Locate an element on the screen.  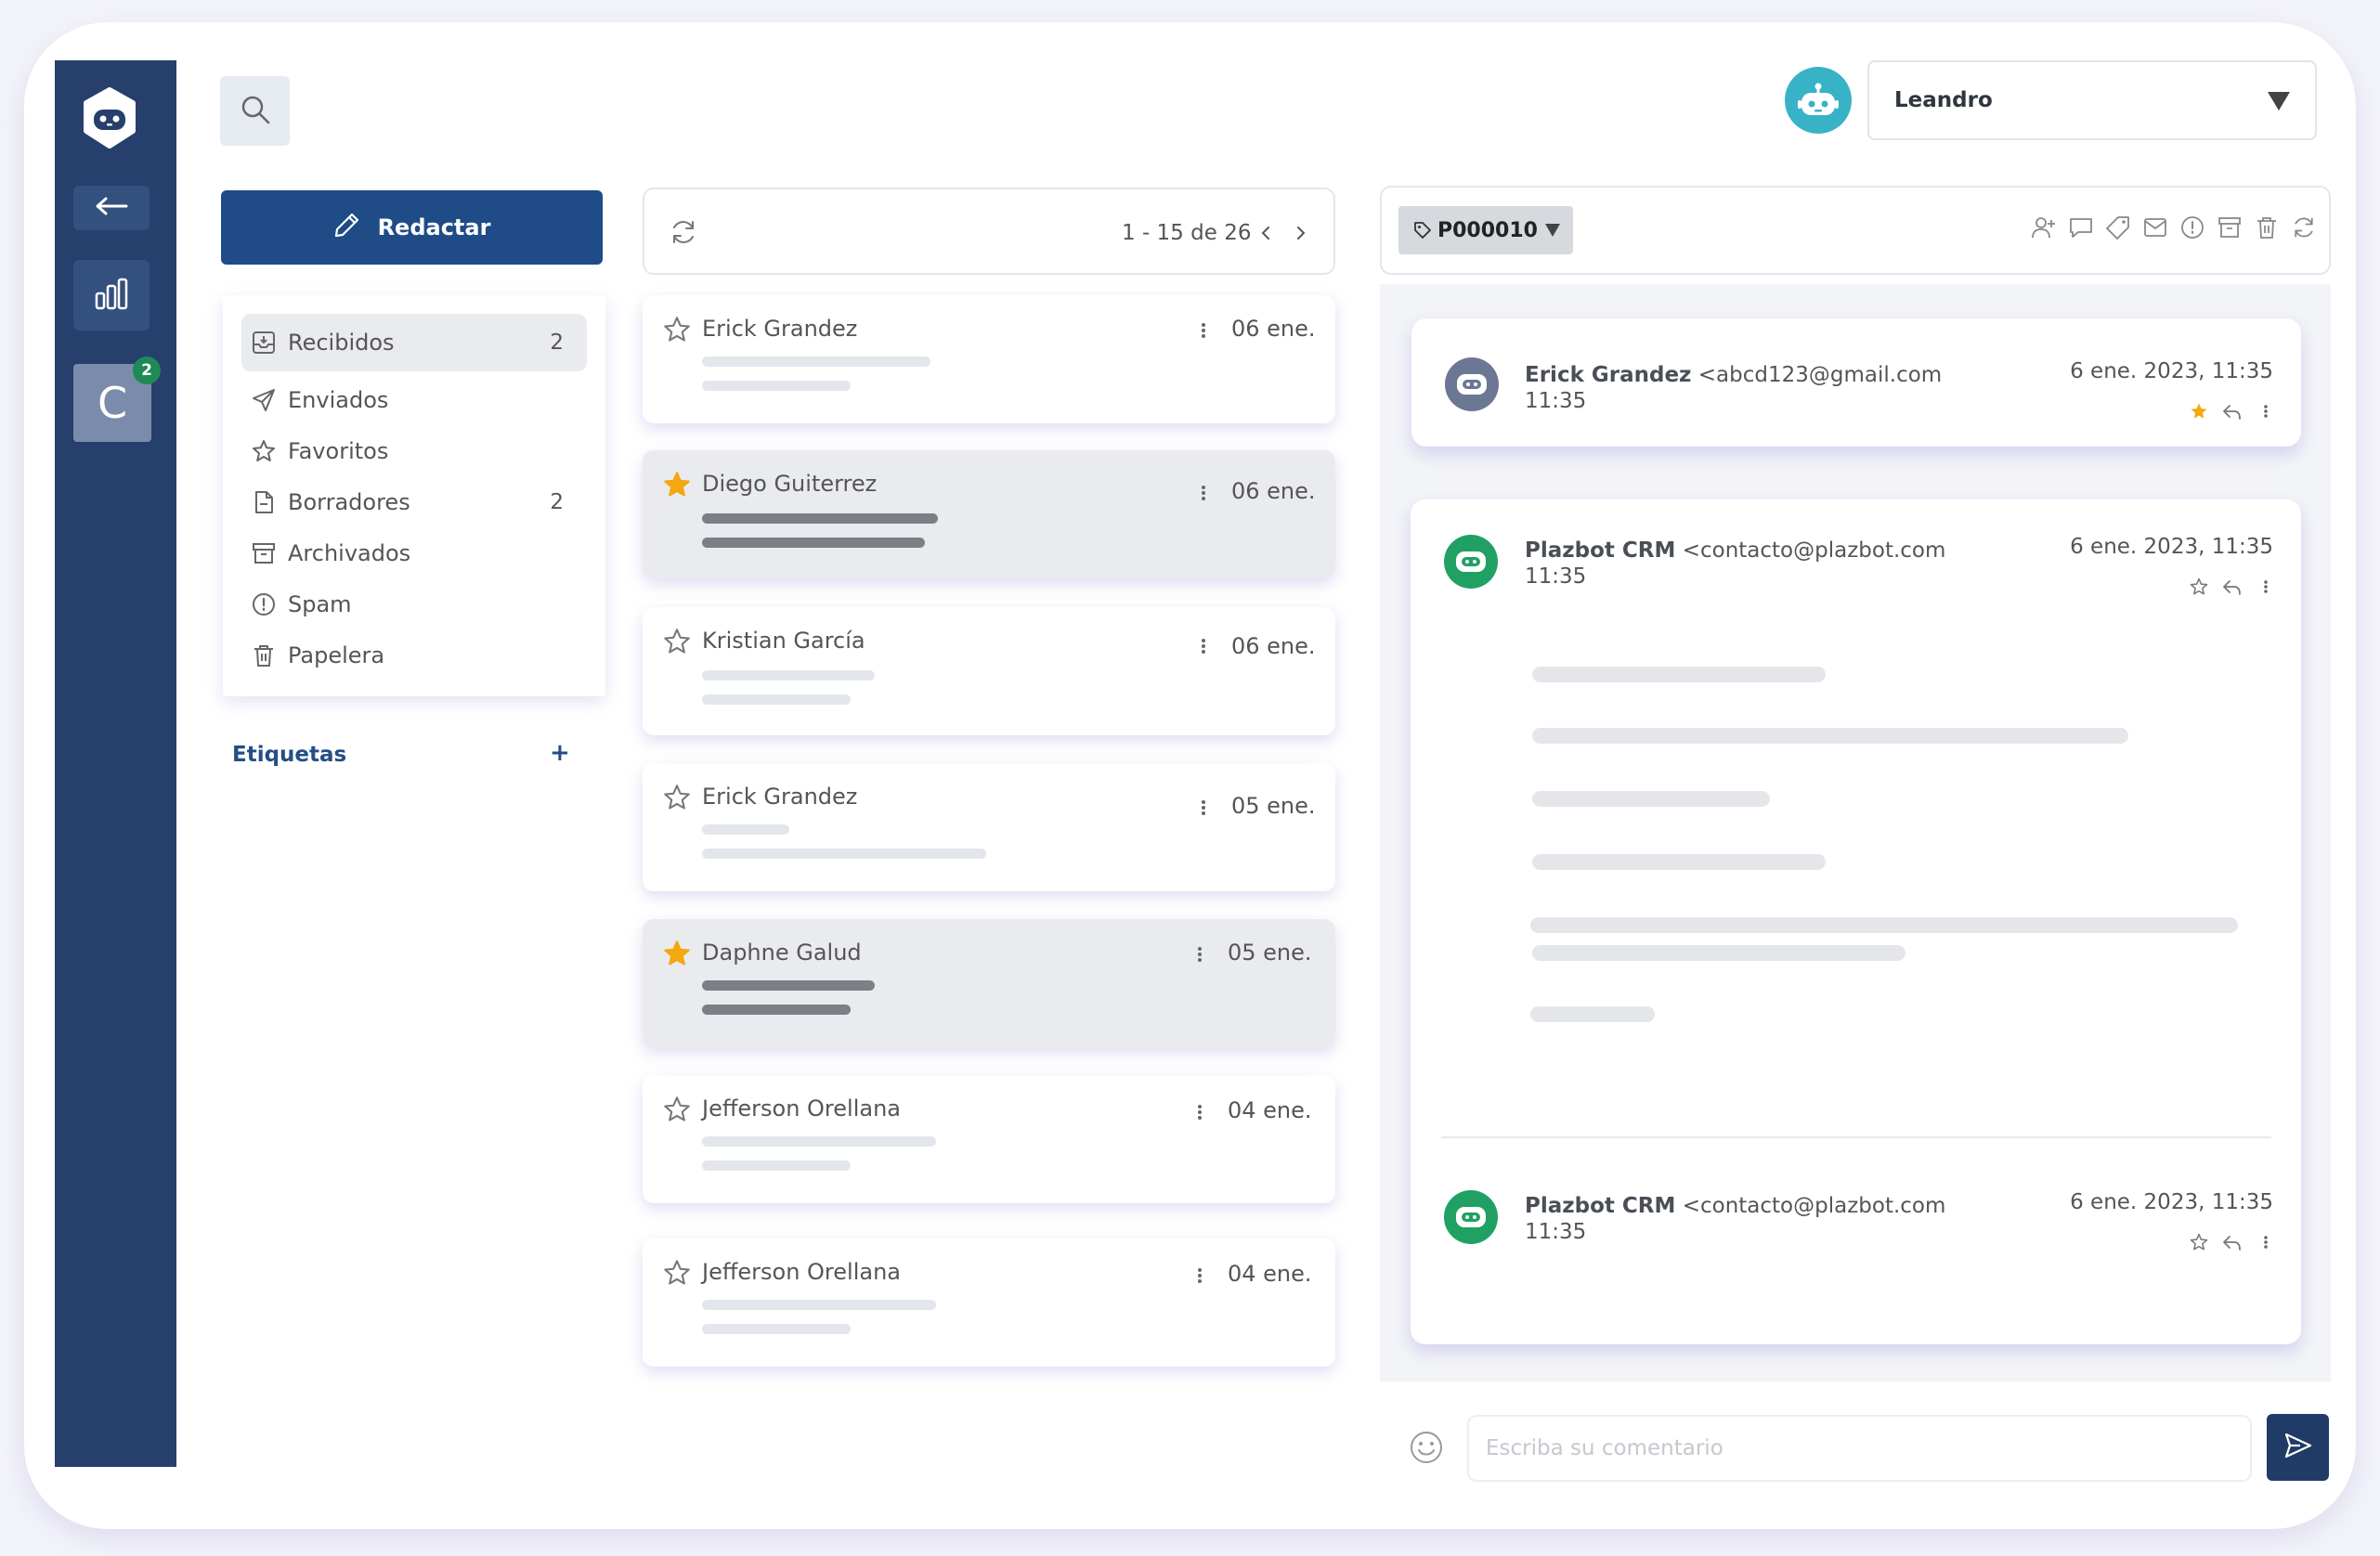
user-name: Leandro is located at coordinates (1943, 100).